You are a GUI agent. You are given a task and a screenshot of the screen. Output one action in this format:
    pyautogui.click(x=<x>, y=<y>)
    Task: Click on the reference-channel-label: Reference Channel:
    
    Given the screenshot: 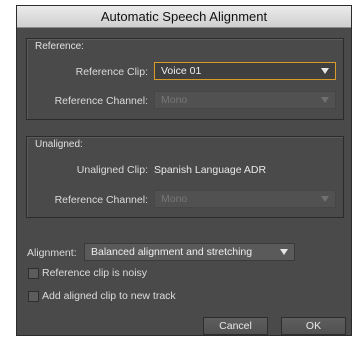 What is the action you would take?
    pyautogui.click(x=101, y=101)
    